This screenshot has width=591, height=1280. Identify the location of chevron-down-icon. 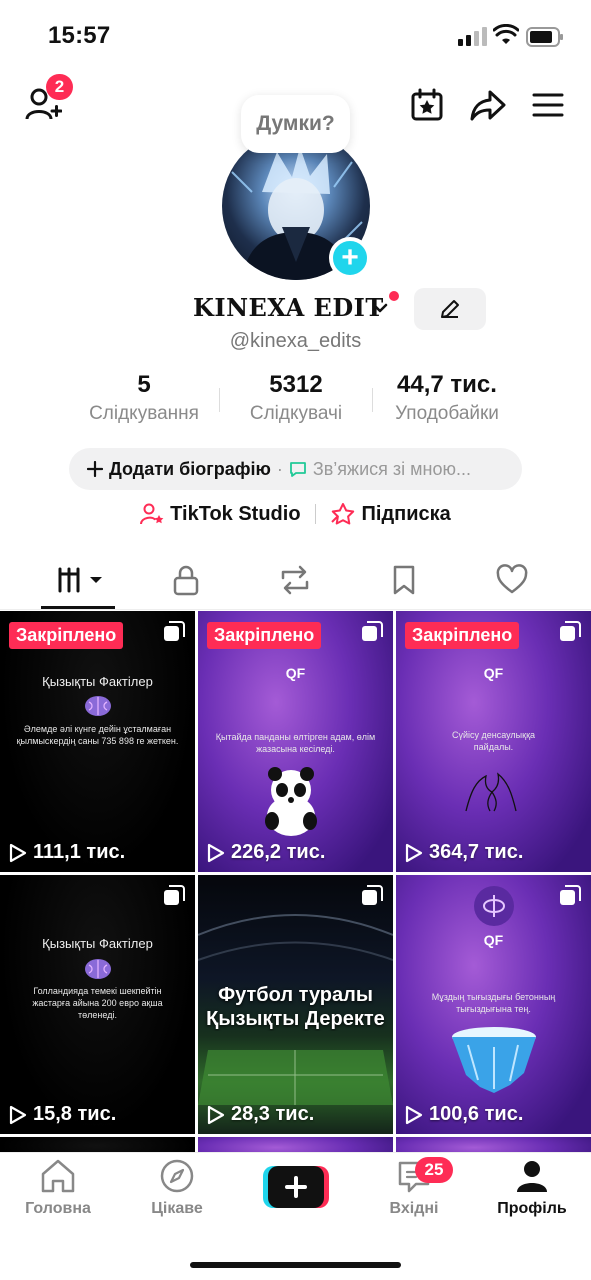
(380, 308).